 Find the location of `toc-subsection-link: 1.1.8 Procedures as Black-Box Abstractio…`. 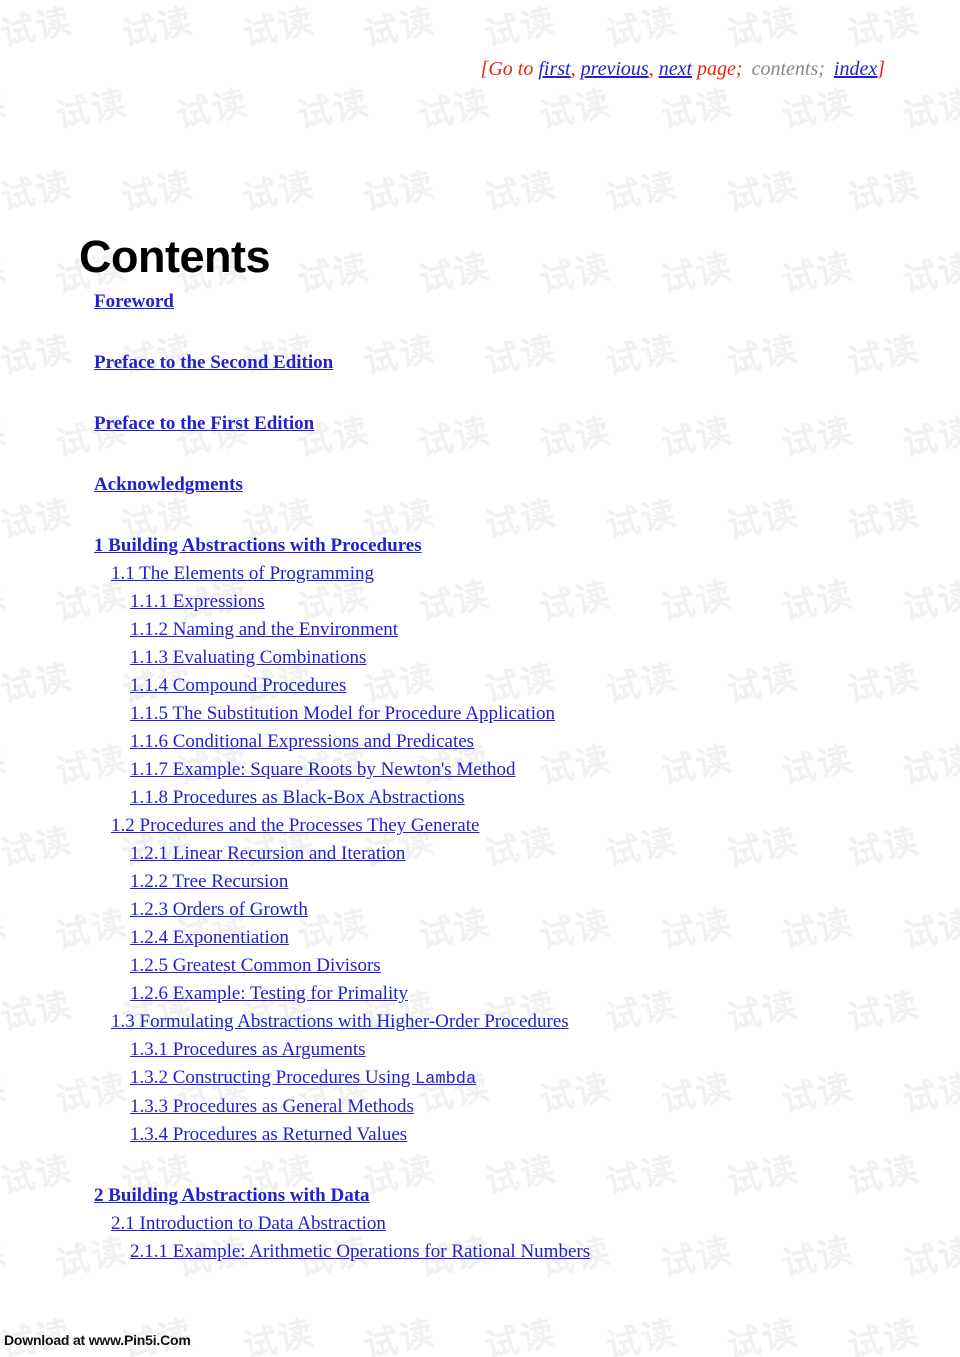

toc-subsection-link: 1.1.8 Procedures as Black-Box Abstractio… is located at coordinates (545, 797).